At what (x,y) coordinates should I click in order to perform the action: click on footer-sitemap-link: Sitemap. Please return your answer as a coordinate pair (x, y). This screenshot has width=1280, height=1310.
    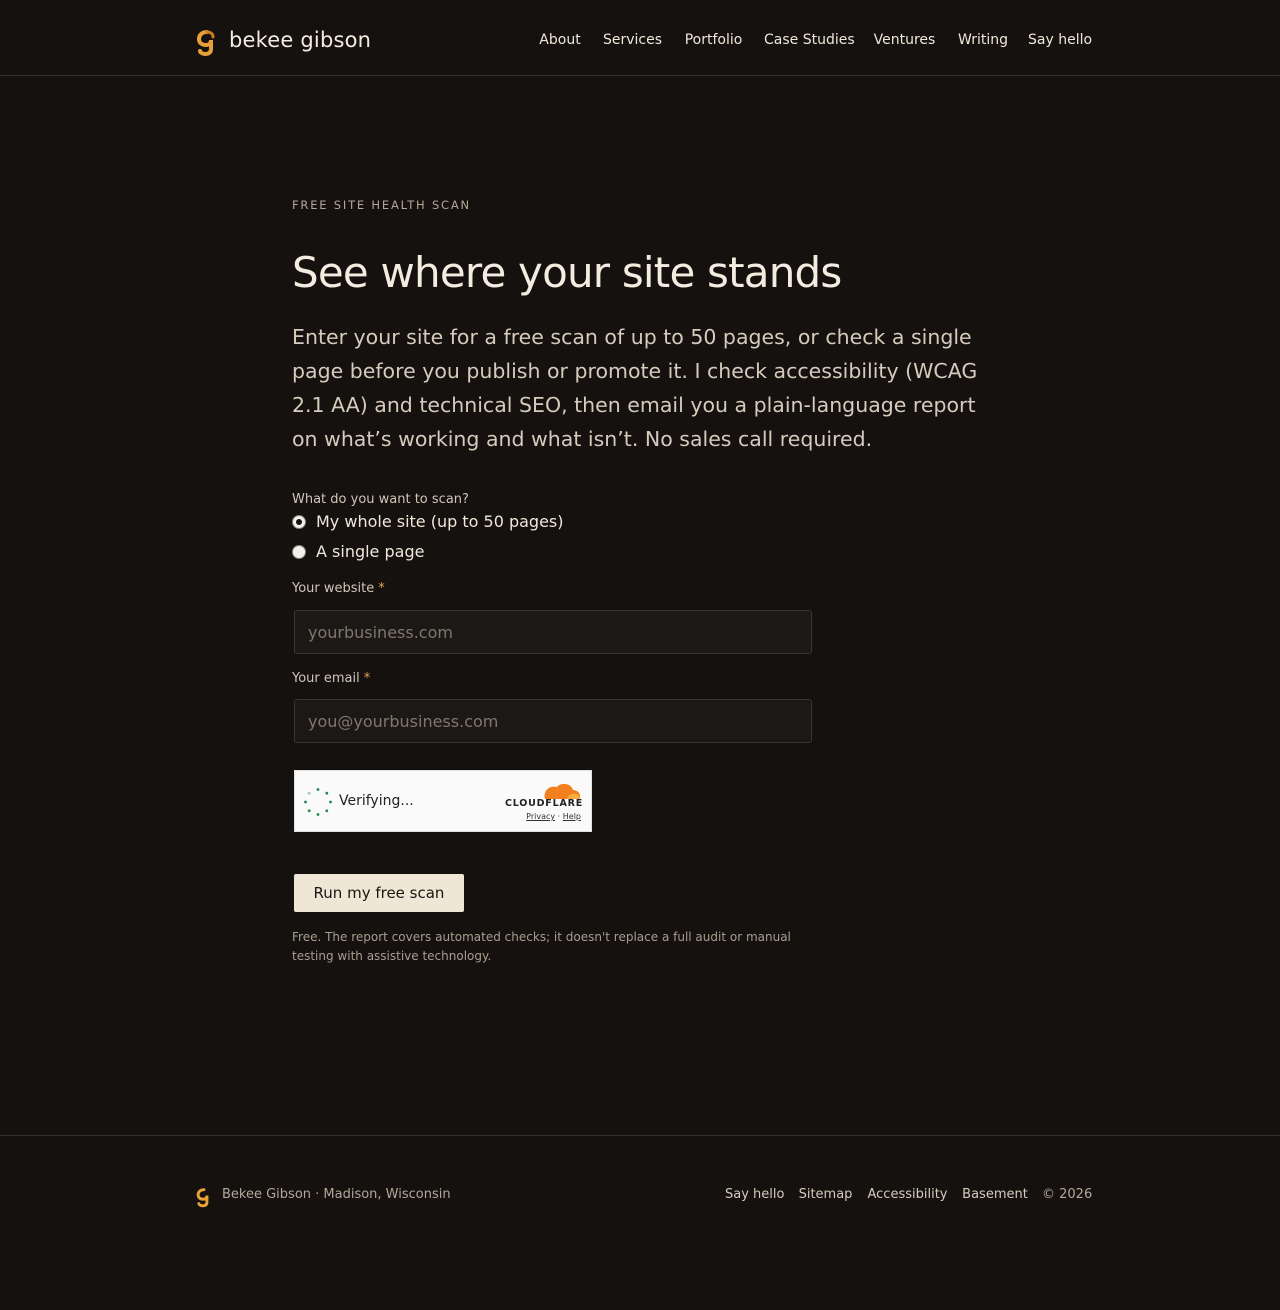
    Looking at the image, I should click on (825, 1198).